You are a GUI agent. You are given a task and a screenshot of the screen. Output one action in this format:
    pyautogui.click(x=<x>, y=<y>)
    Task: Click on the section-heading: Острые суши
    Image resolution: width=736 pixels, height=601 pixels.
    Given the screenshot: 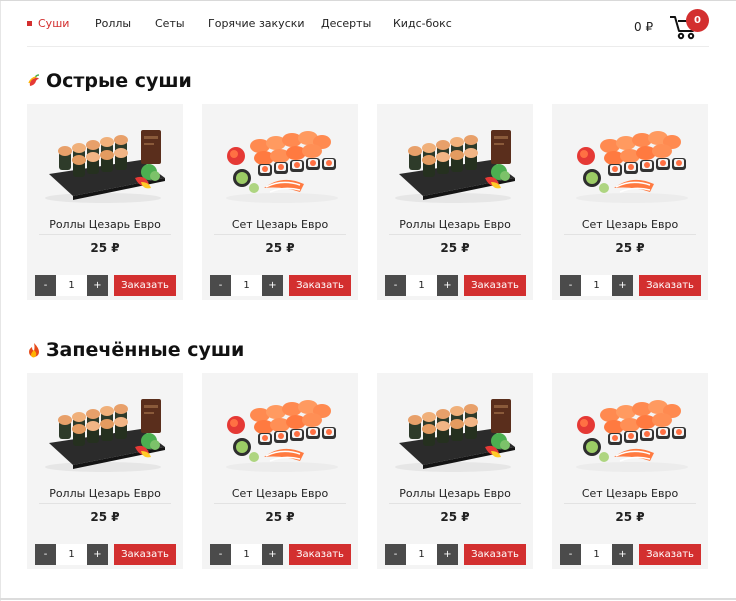 What is the action you would take?
    pyautogui.click(x=119, y=81)
    